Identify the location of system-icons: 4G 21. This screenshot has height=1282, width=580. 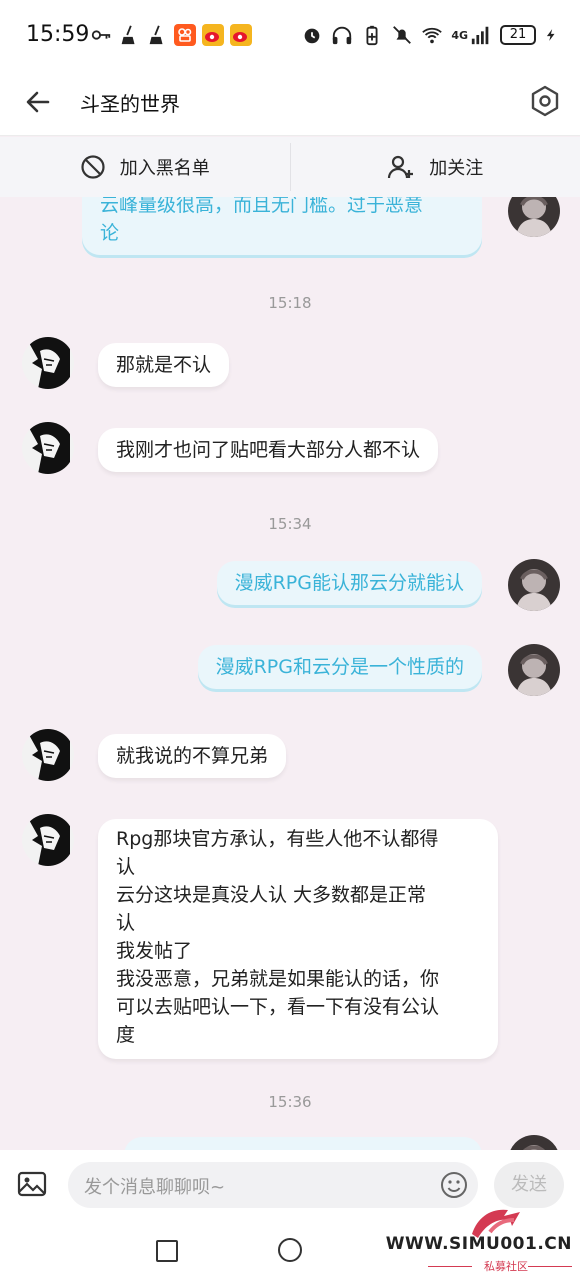
(429, 35).